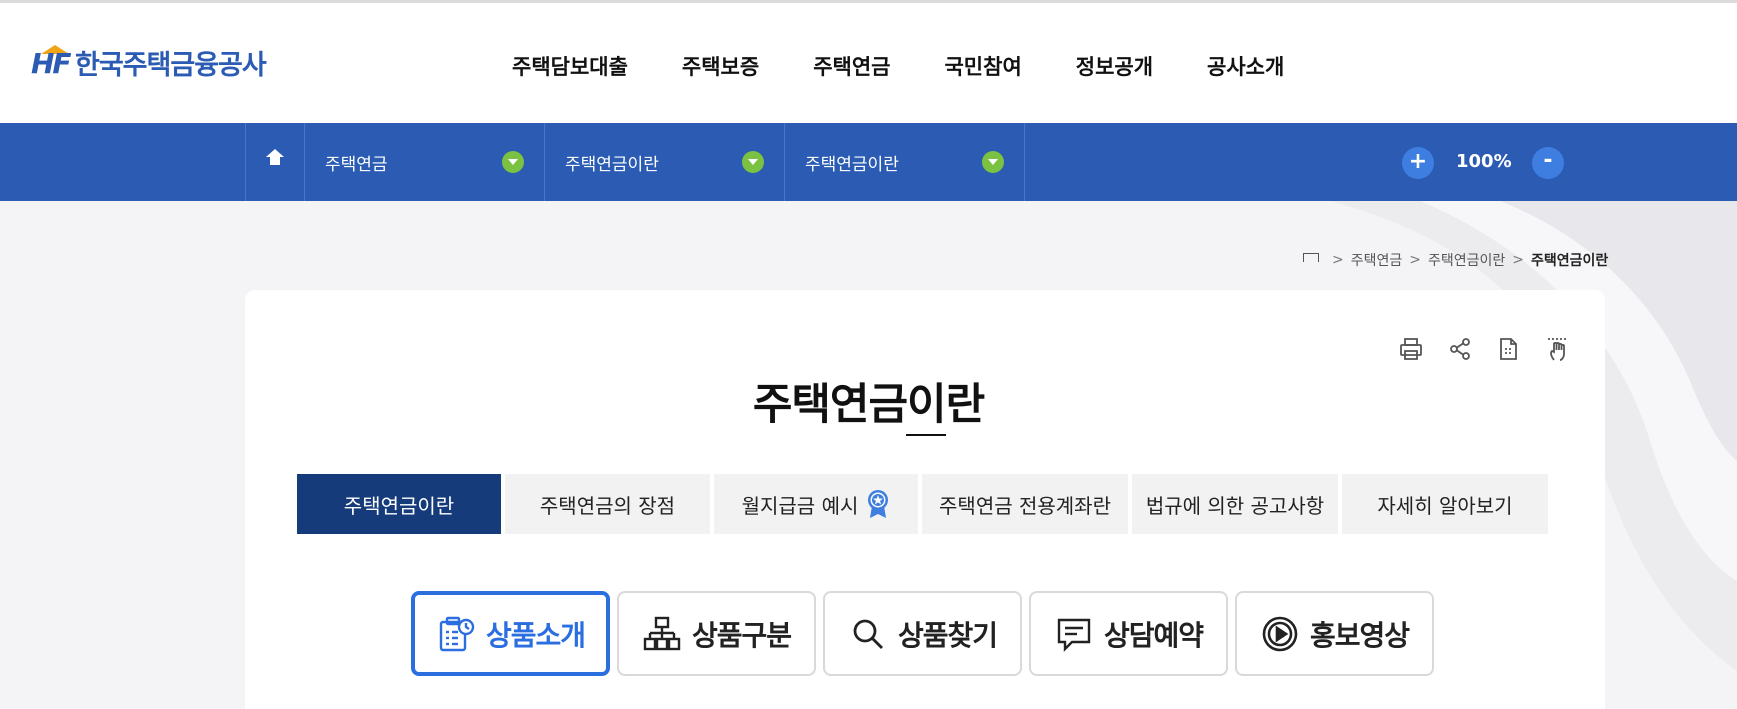  What do you see at coordinates (926, 435) in the screenshot?
I see `title-underline` at bounding box center [926, 435].